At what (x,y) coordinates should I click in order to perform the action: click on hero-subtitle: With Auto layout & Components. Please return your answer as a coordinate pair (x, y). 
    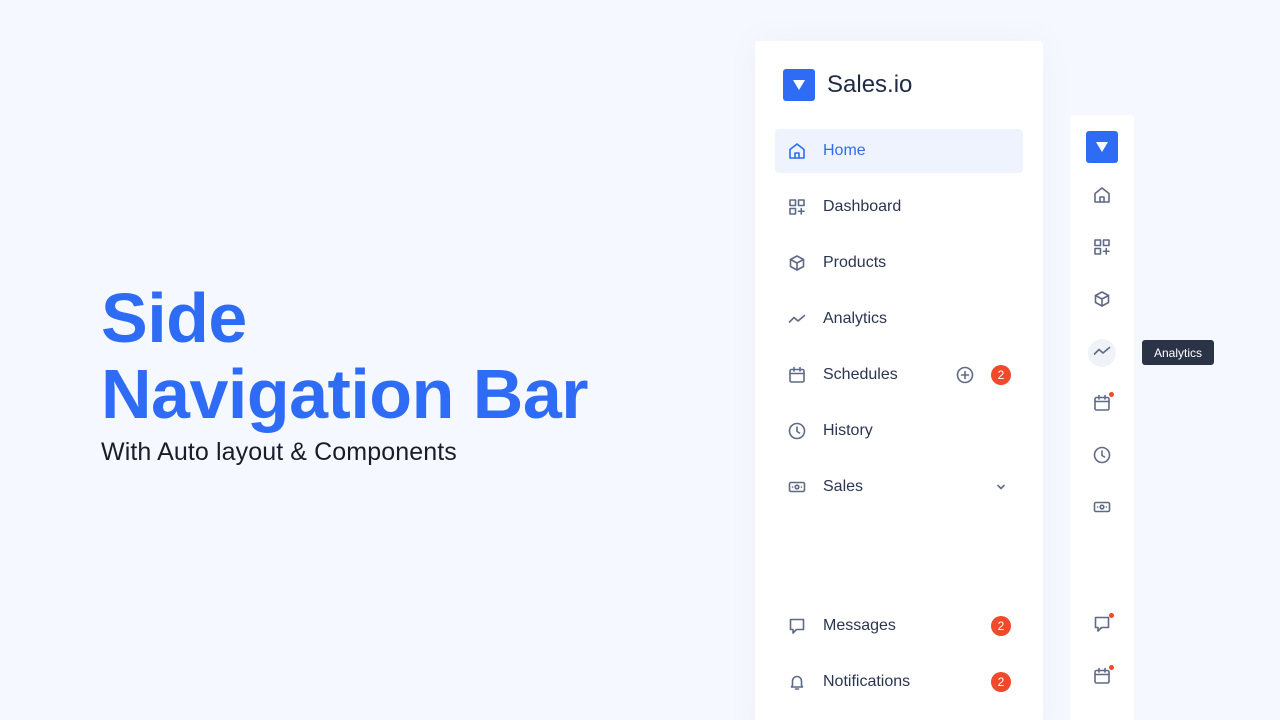
    Looking at the image, I should click on (279, 452).